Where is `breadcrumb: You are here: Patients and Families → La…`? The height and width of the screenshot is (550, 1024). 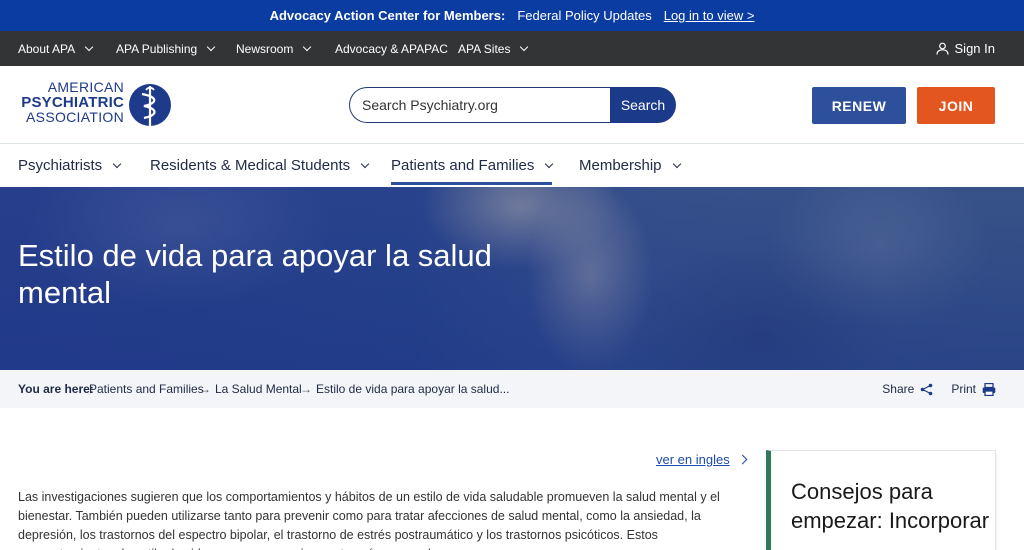 breadcrumb: You are here: Patients and Families → La… is located at coordinates (512, 389).